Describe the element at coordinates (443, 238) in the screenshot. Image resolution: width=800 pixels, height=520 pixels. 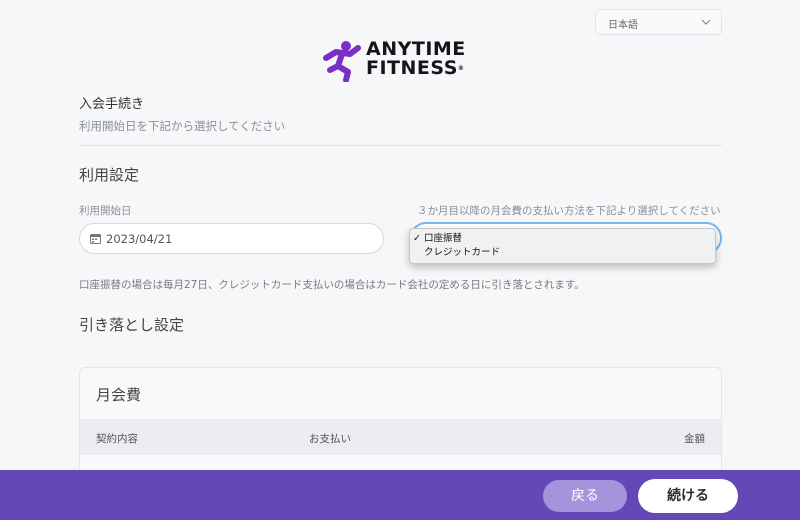
I see `payment-option-label: 口座振替` at that location.